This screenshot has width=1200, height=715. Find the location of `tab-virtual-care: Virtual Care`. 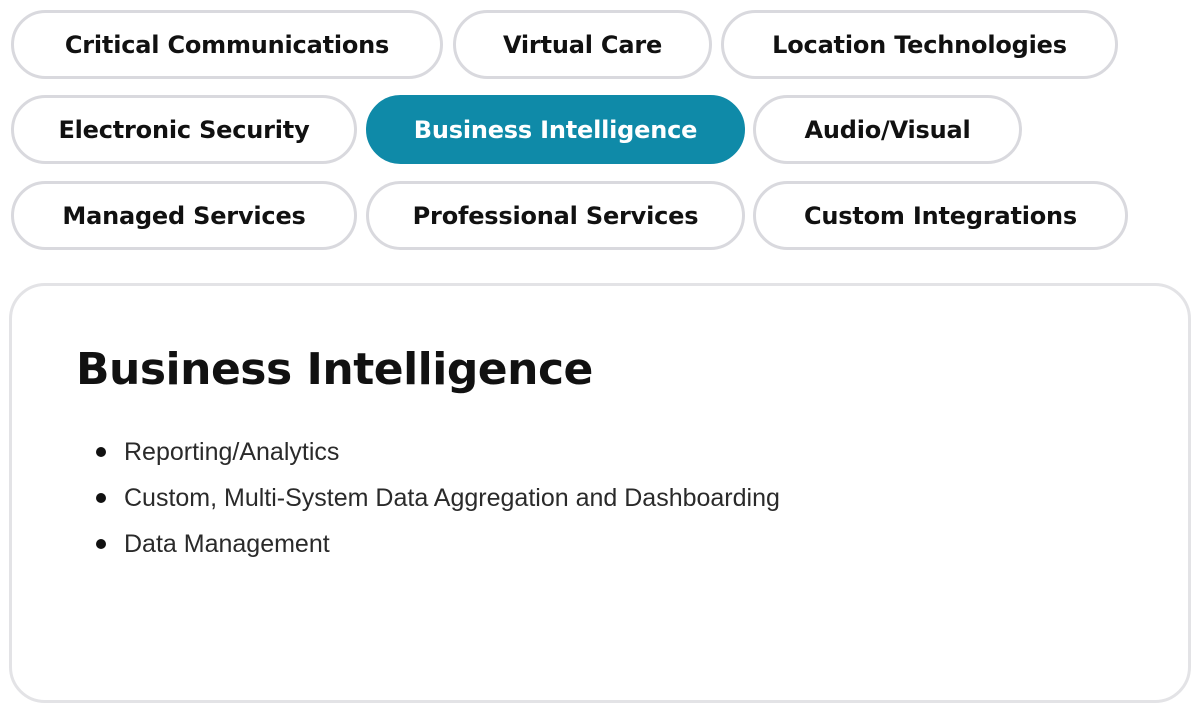

tab-virtual-care: Virtual Care is located at coordinates (582, 44).